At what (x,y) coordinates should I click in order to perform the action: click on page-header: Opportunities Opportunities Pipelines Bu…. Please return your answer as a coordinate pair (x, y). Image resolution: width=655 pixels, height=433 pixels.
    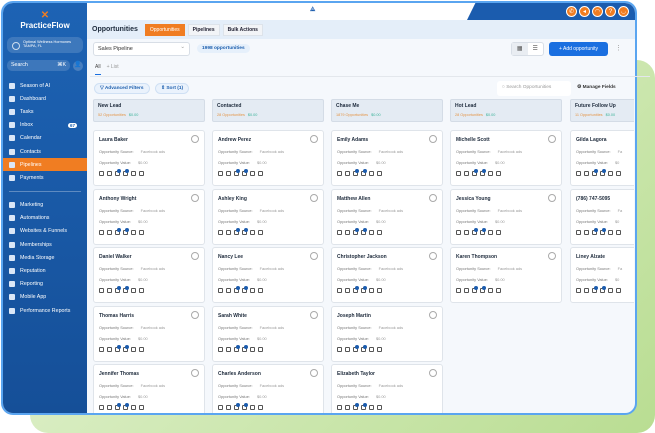
    Looking at the image, I should click on (361, 29).